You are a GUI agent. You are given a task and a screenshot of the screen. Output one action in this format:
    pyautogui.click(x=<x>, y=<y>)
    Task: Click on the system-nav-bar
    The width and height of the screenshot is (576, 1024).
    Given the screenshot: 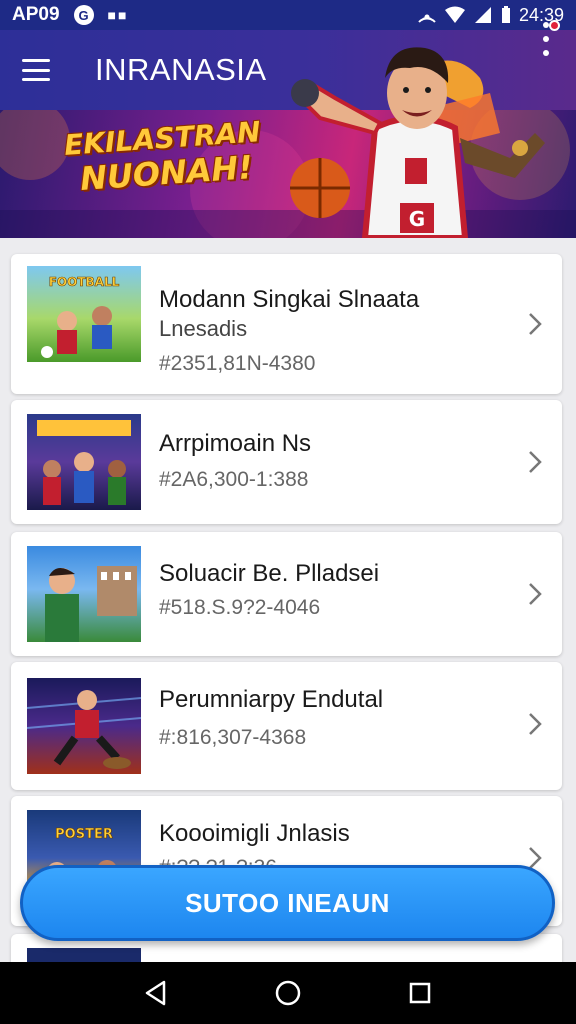 What is the action you would take?
    pyautogui.click(x=288, y=993)
    